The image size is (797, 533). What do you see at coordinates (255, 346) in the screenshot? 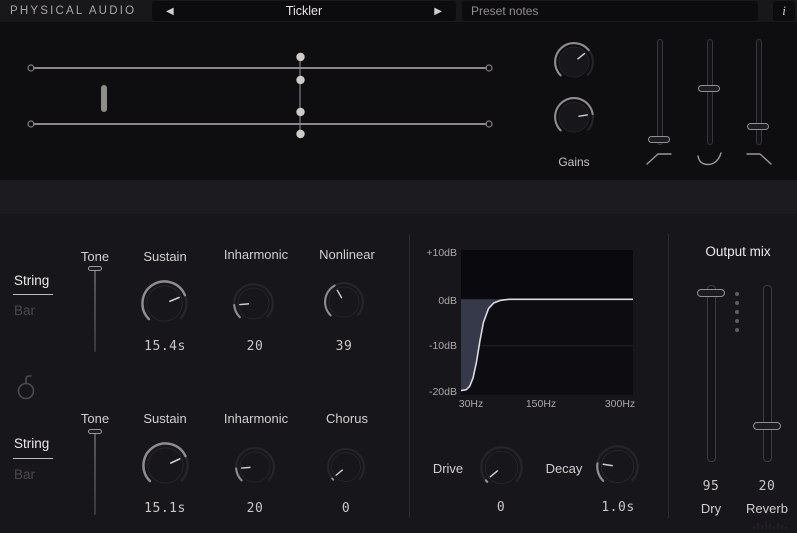
I see `string1-inharmonic-value: 20` at bounding box center [255, 346].